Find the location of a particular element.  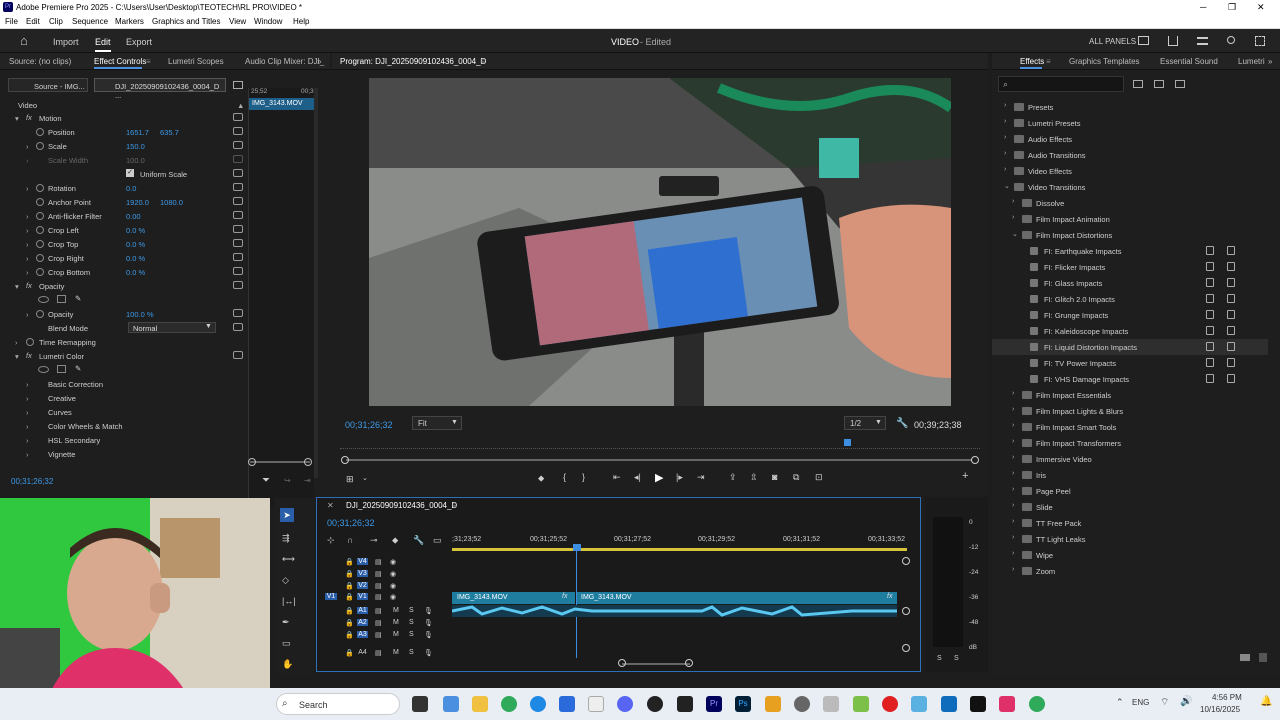

anchor-y: 1080.0 is located at coordinates (171, 202).